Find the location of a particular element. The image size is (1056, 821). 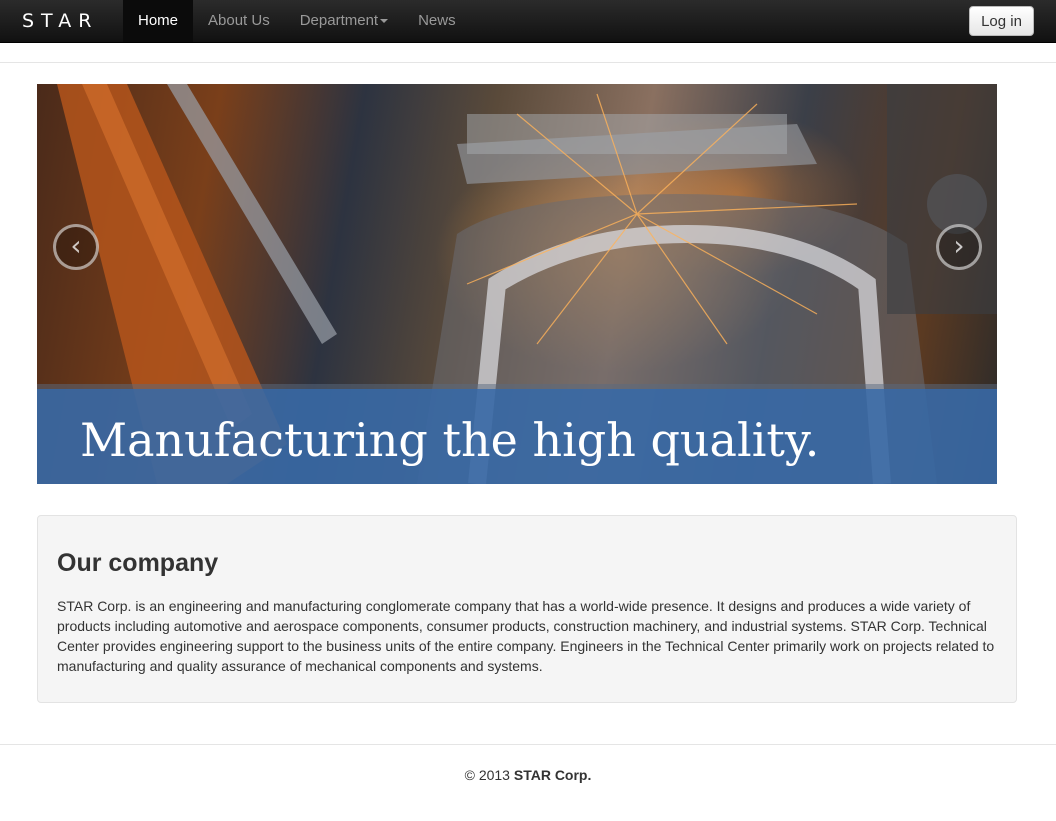

nav-item-department-label: Department is located at coordinates (339, 20).